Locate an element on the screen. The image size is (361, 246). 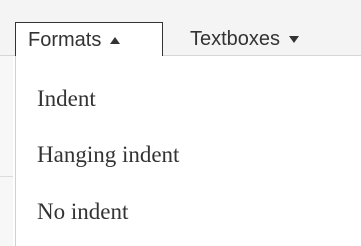
caret-up-icon is located at coordinates (115, 40).